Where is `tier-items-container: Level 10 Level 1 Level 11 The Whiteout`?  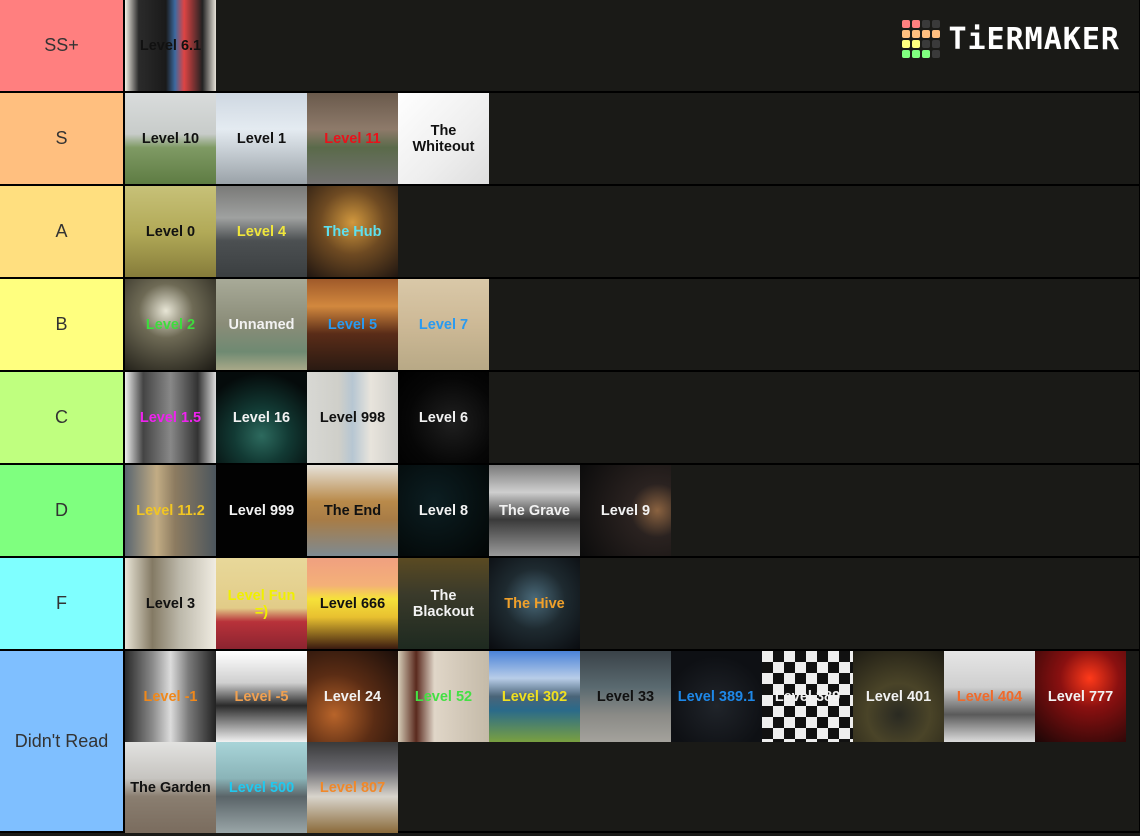
tier-items-container: Level 10 Level 1 Level 11 The Whiteout is located at coordinates (632, 138).